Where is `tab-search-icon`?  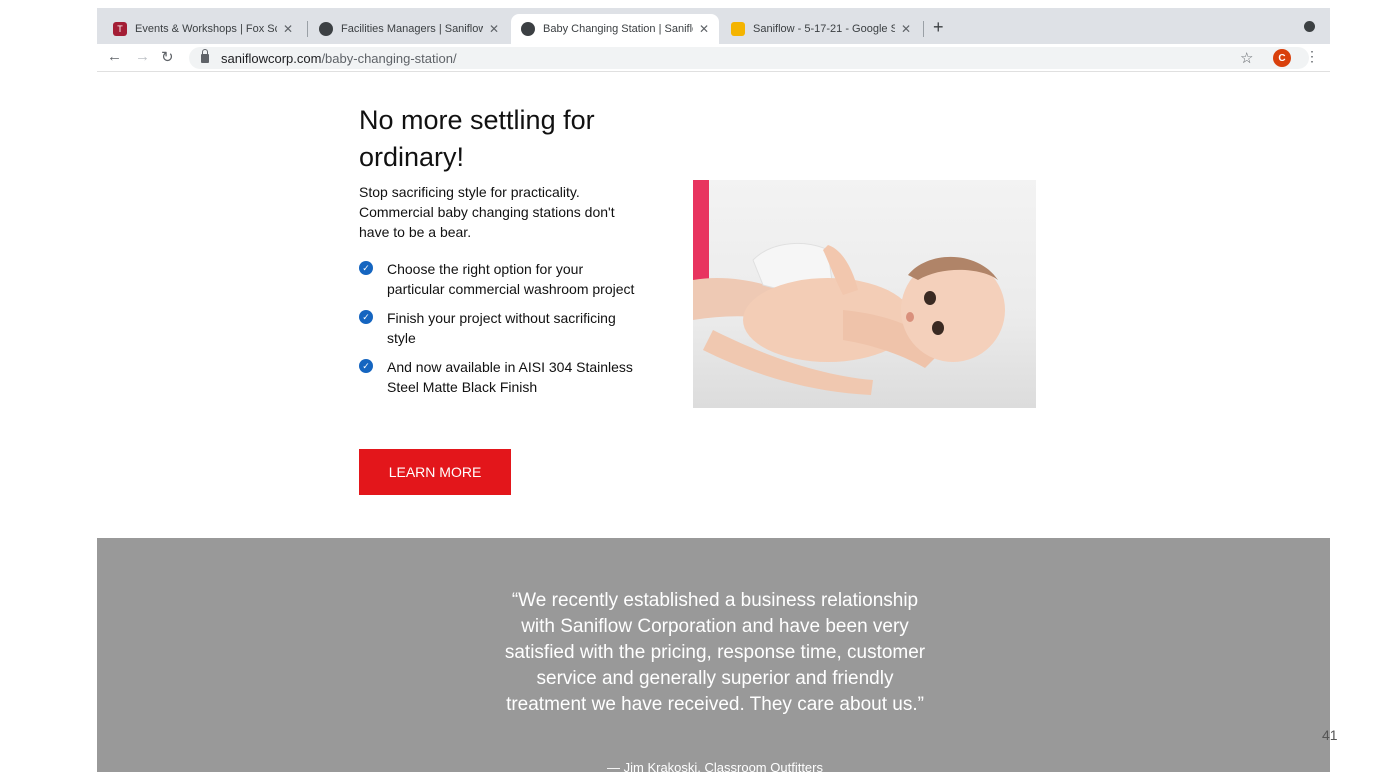 tab-search-icon is located at coordinates (1309, 26).